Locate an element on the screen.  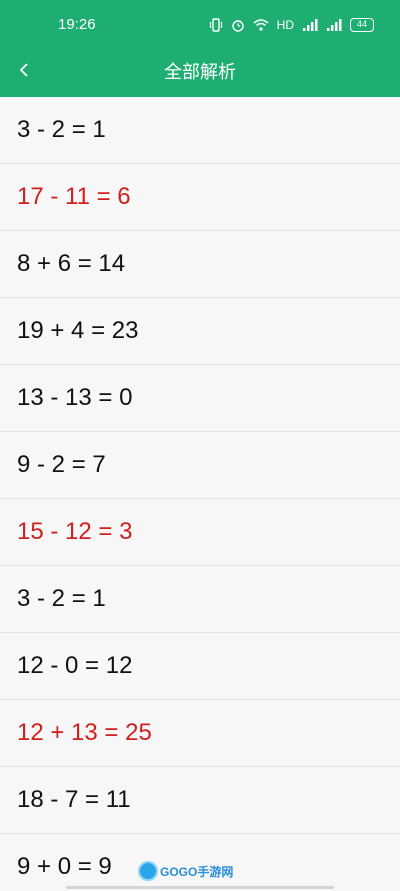
app-header: 19:26 HD 44 全部解析 is located at coordinates (200, 48).